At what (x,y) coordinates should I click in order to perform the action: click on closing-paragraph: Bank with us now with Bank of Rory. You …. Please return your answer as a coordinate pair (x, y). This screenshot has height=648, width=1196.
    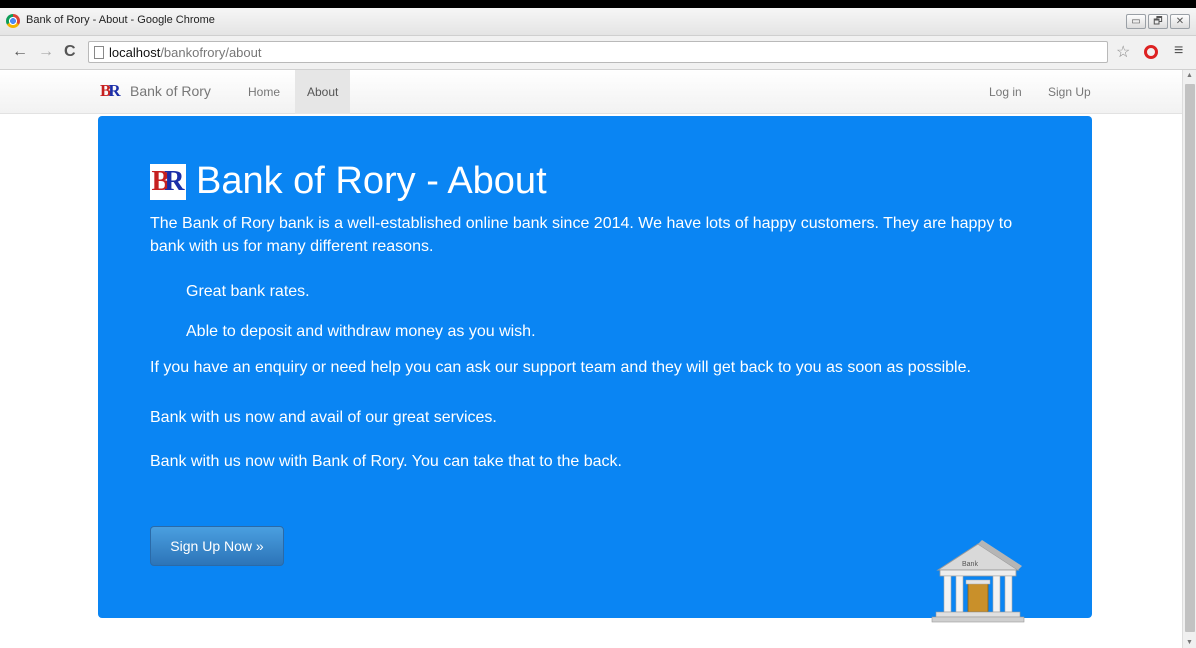
    Looking at the image, I should click on (386, 461).